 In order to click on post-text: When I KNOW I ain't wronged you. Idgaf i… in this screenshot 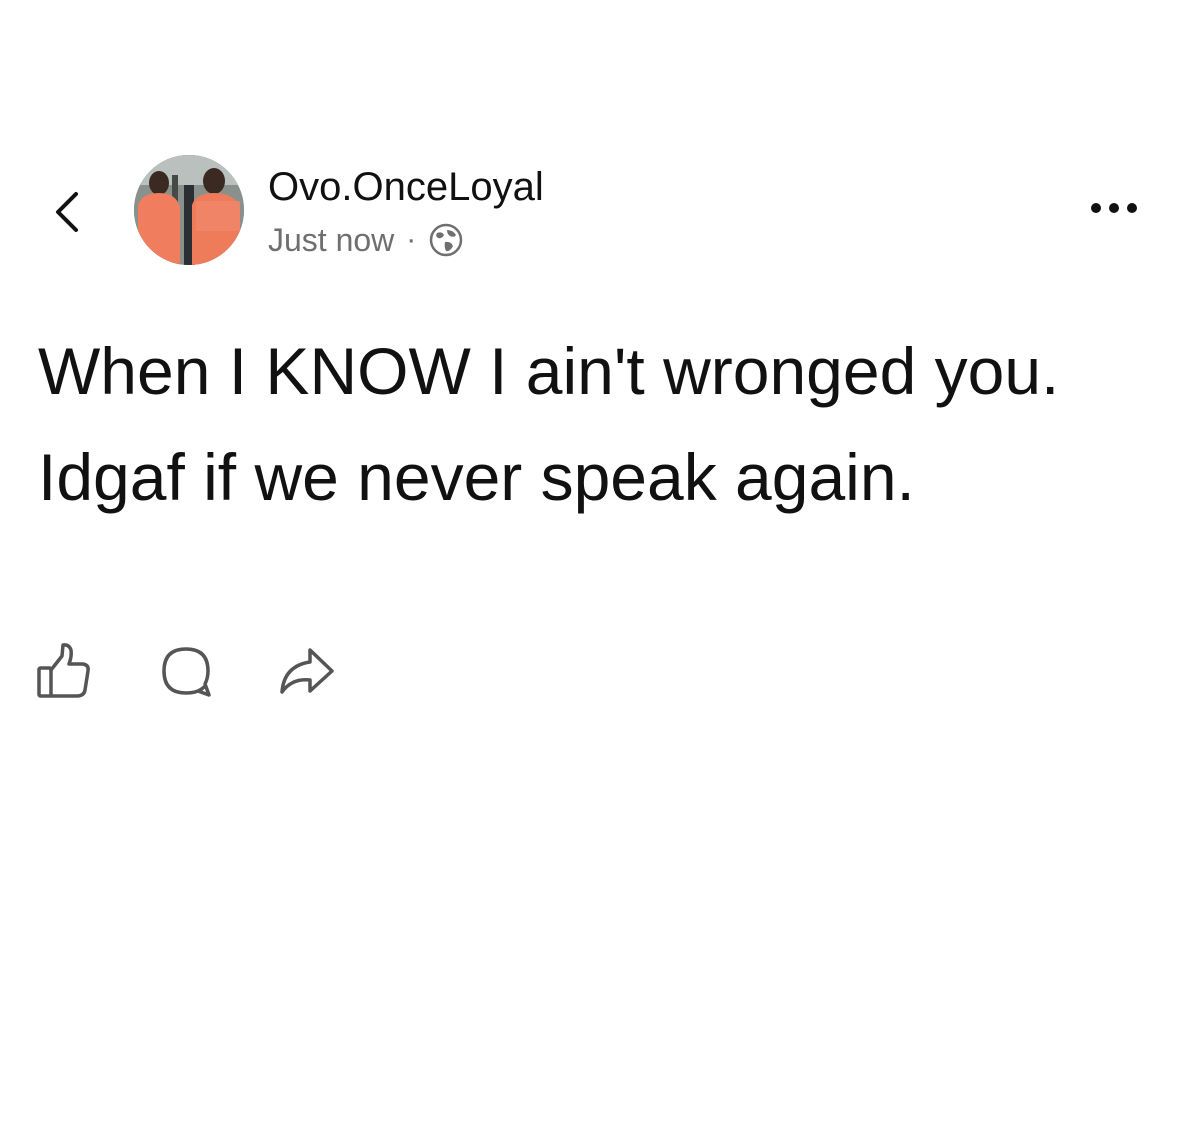, I will do `click(549, 424)`.